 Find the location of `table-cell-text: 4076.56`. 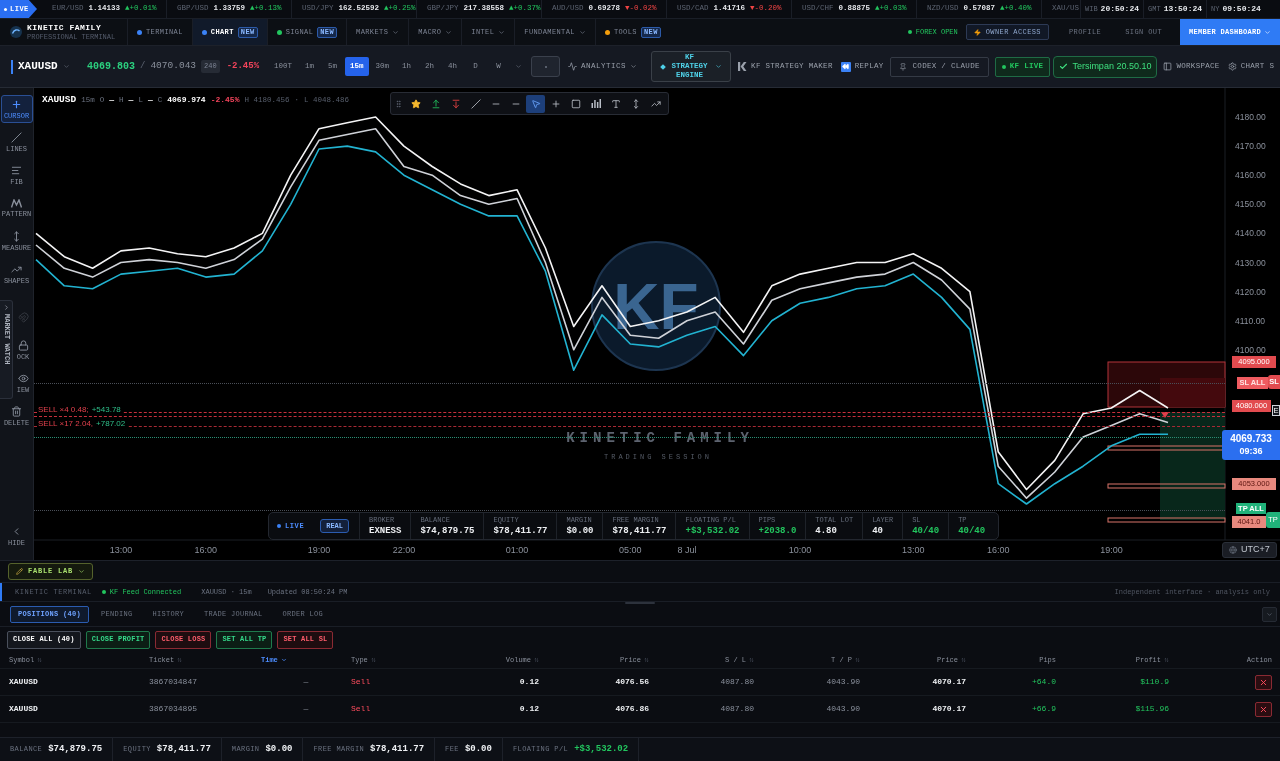

table-cell-text: 4076.56 is located at coordinates (632, 682).